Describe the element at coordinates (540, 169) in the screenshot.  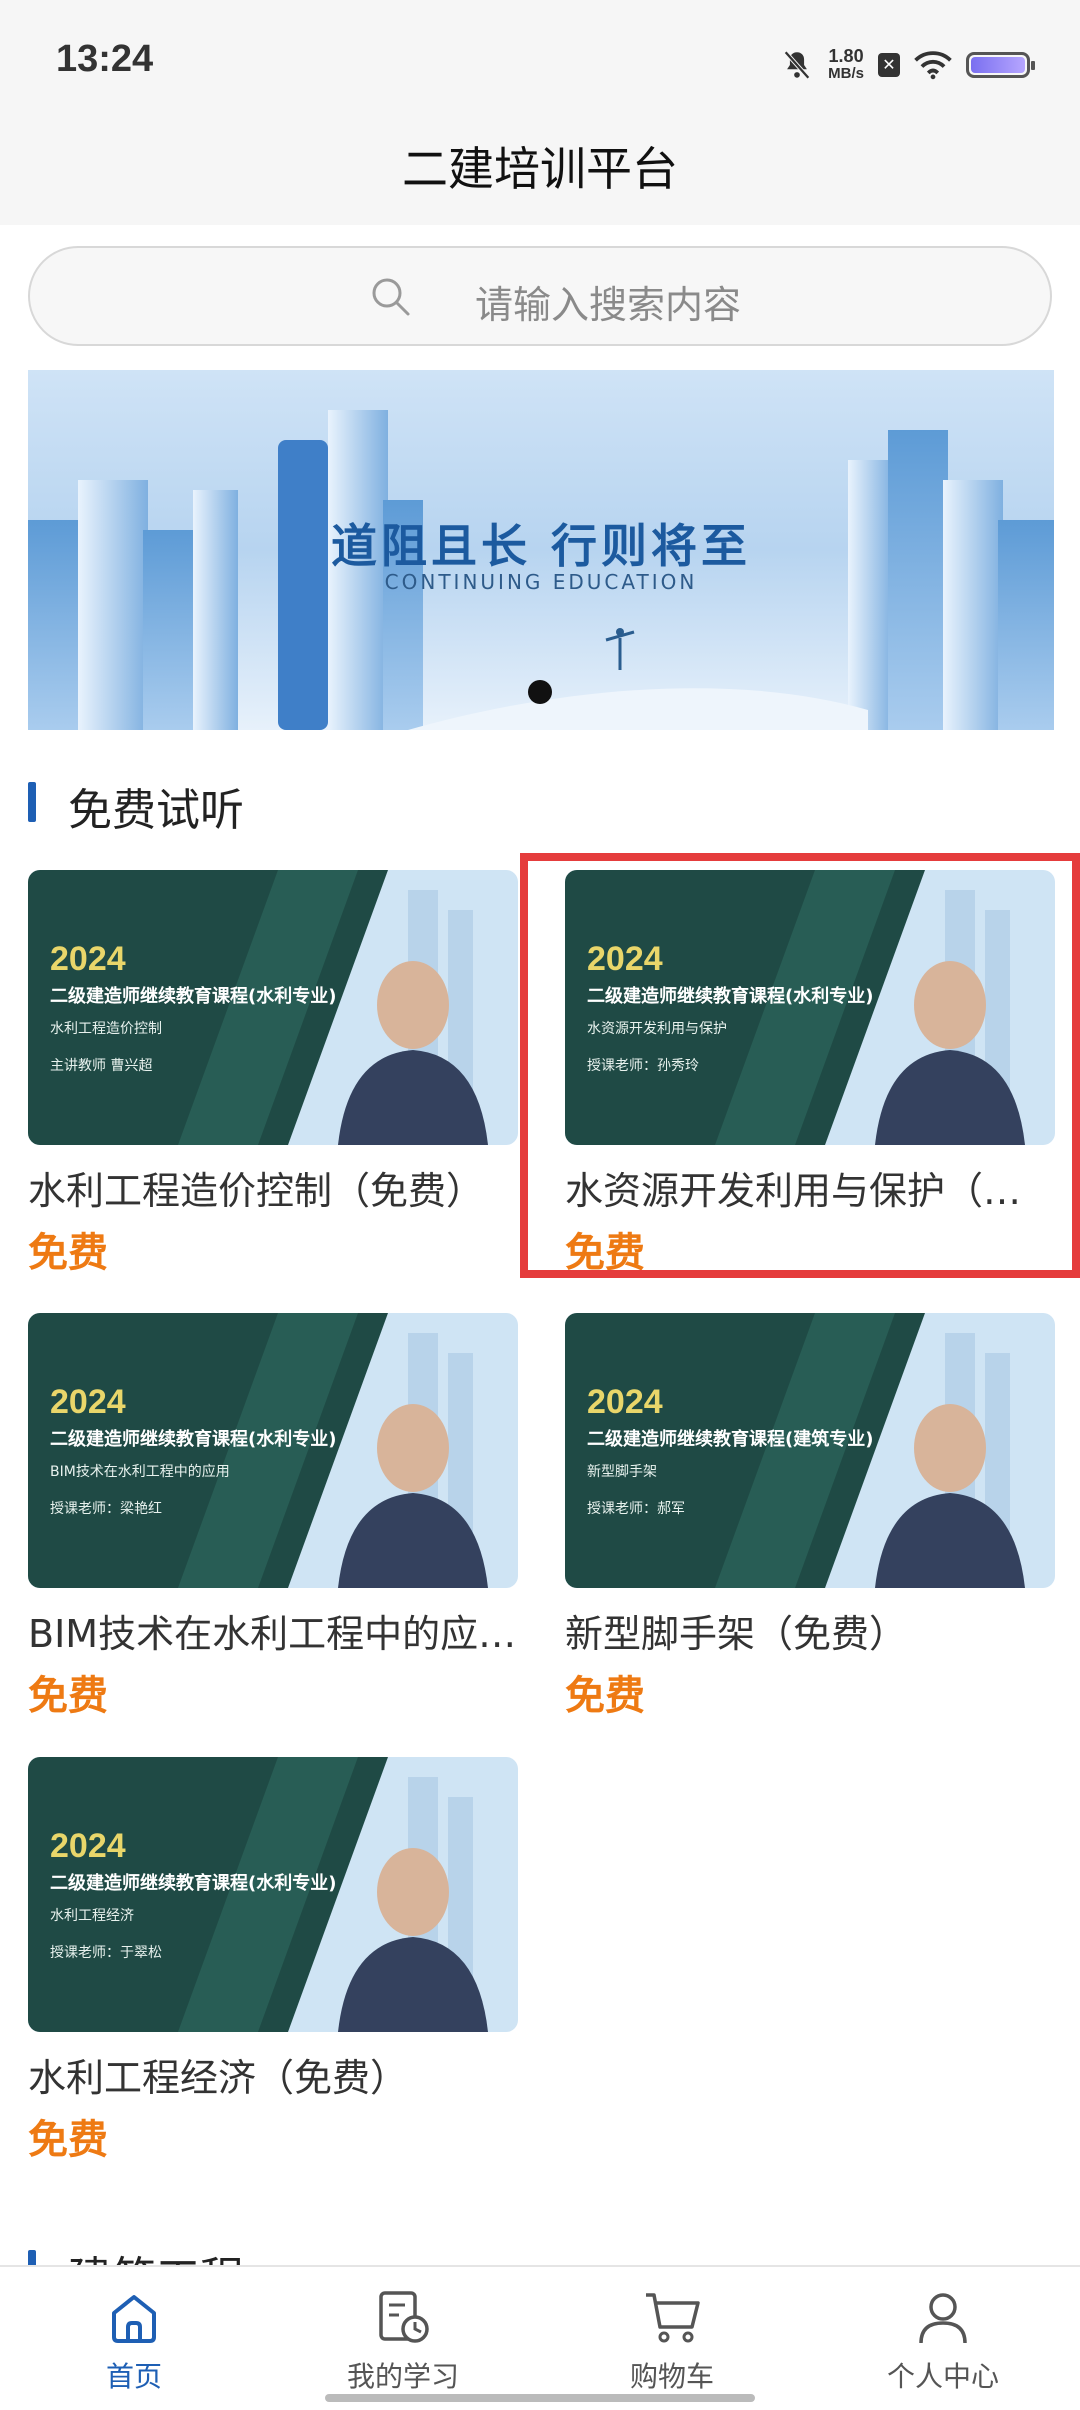
I see `page-title: 二建培训平台` at that location.